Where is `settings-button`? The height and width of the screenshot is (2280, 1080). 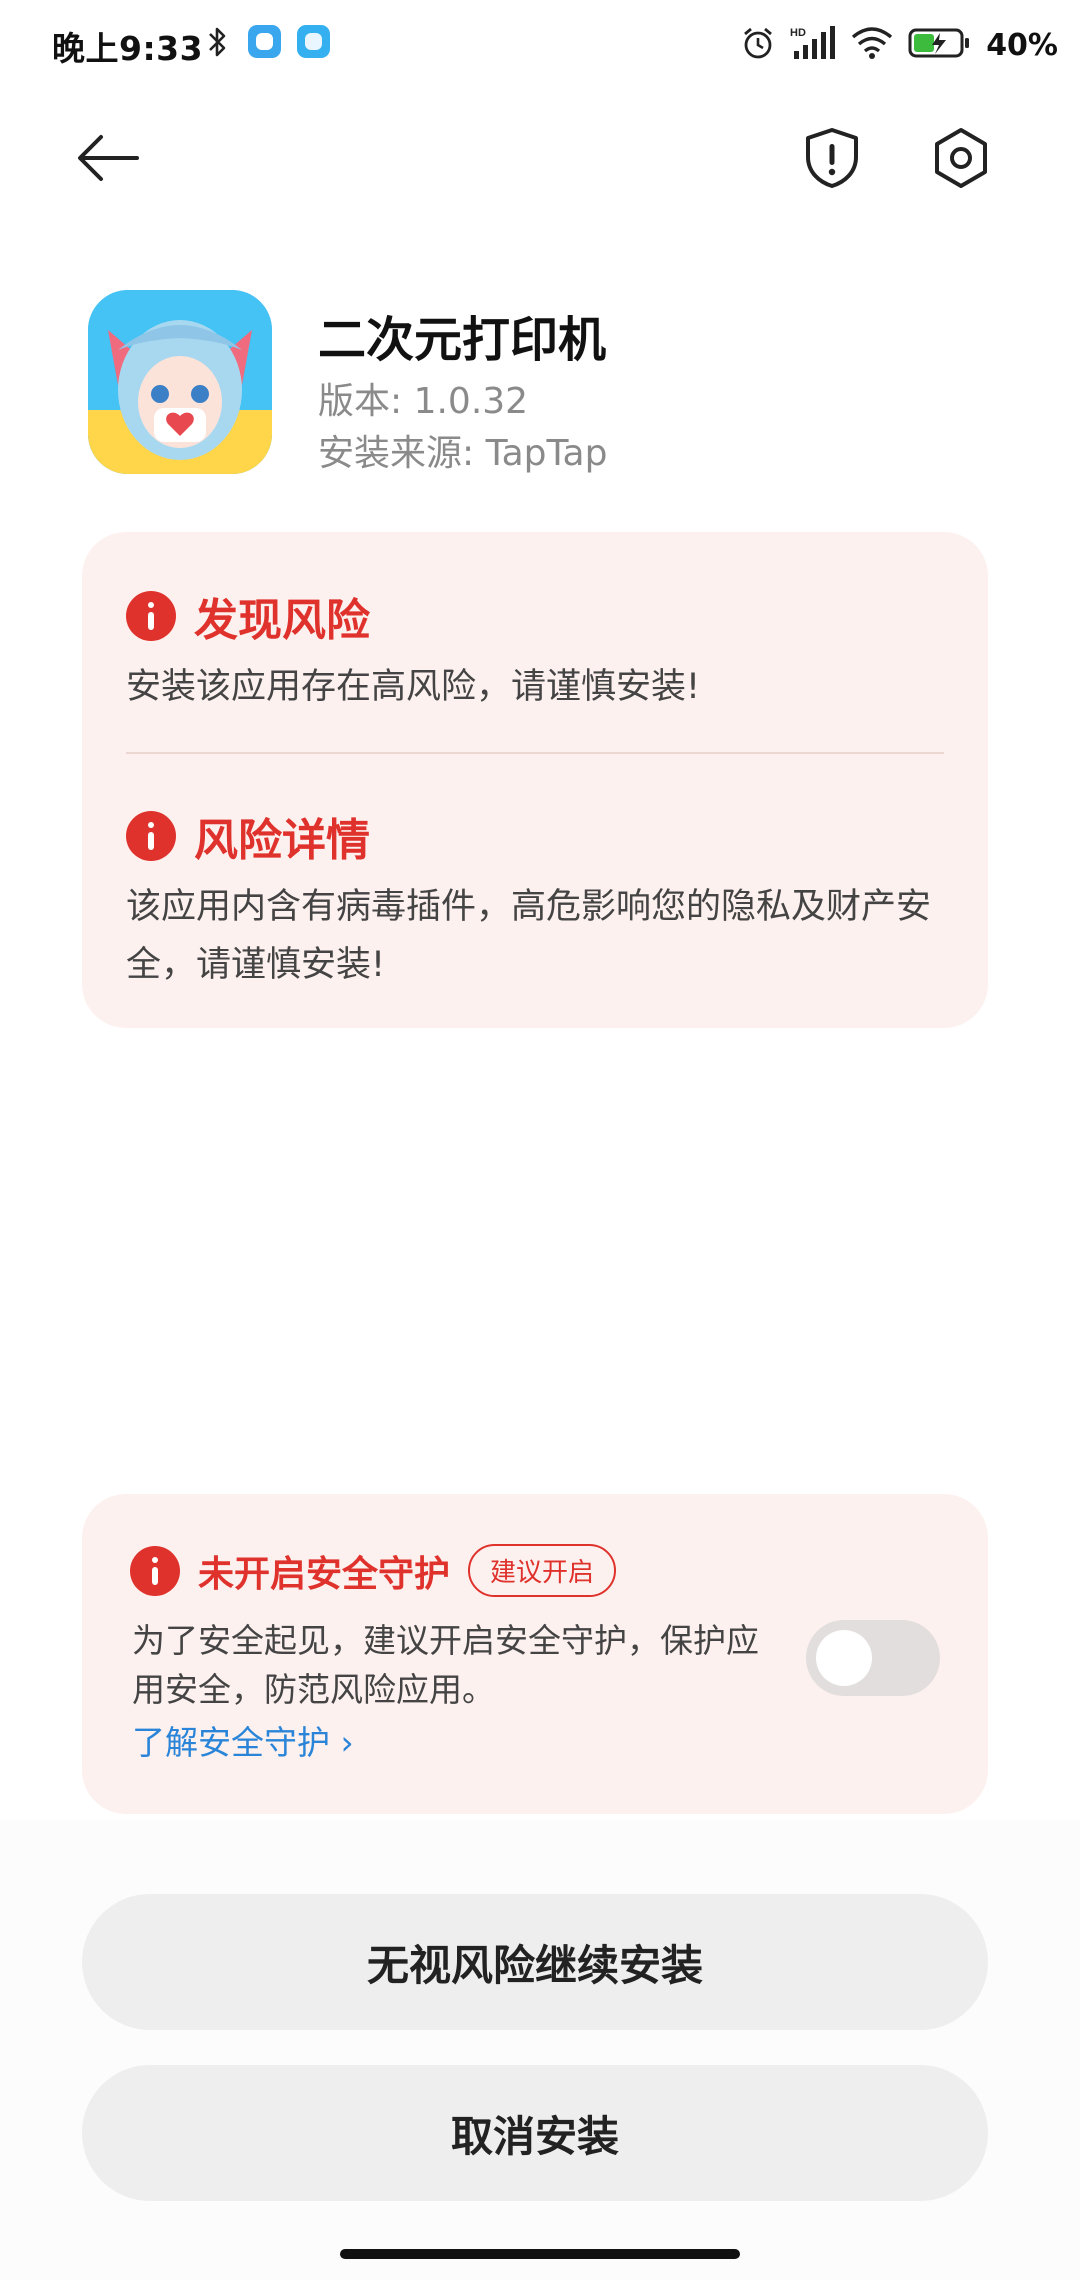
settings-button is located at coordinates (961, 158).